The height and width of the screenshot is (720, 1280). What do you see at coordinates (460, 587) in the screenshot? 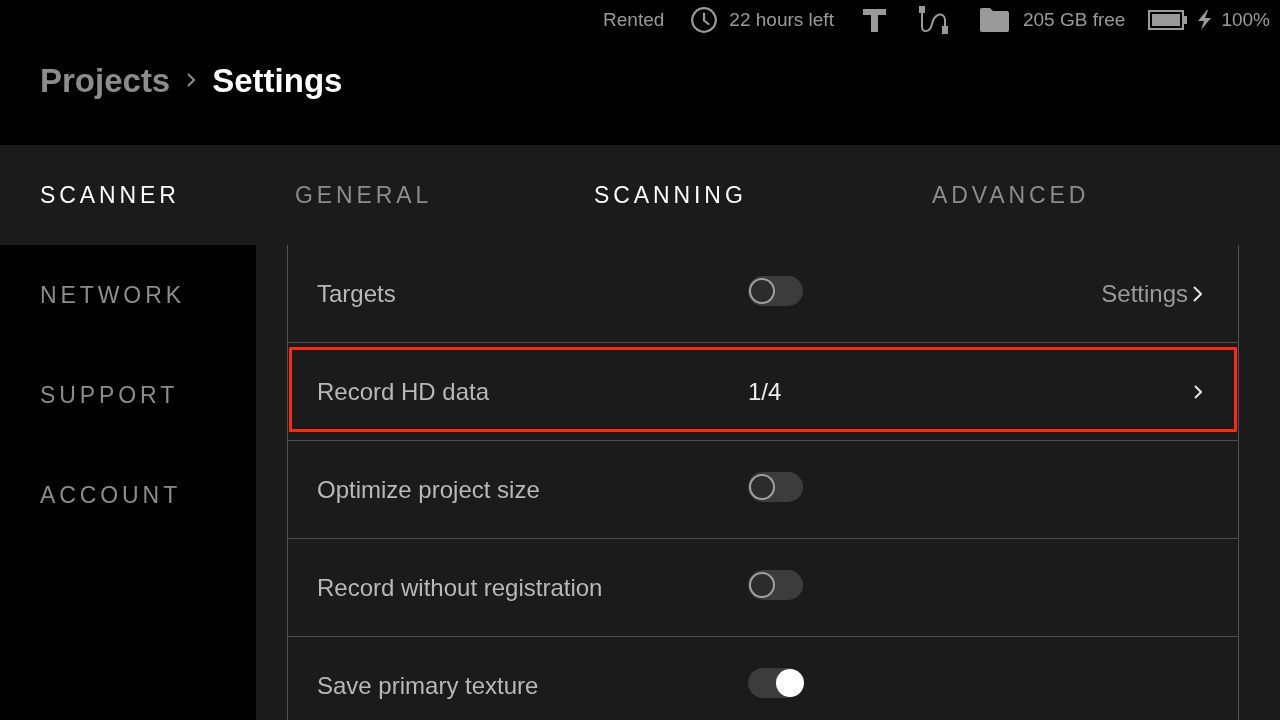
I see `setting-label: Record without registration` at bounding box center [460, 587].